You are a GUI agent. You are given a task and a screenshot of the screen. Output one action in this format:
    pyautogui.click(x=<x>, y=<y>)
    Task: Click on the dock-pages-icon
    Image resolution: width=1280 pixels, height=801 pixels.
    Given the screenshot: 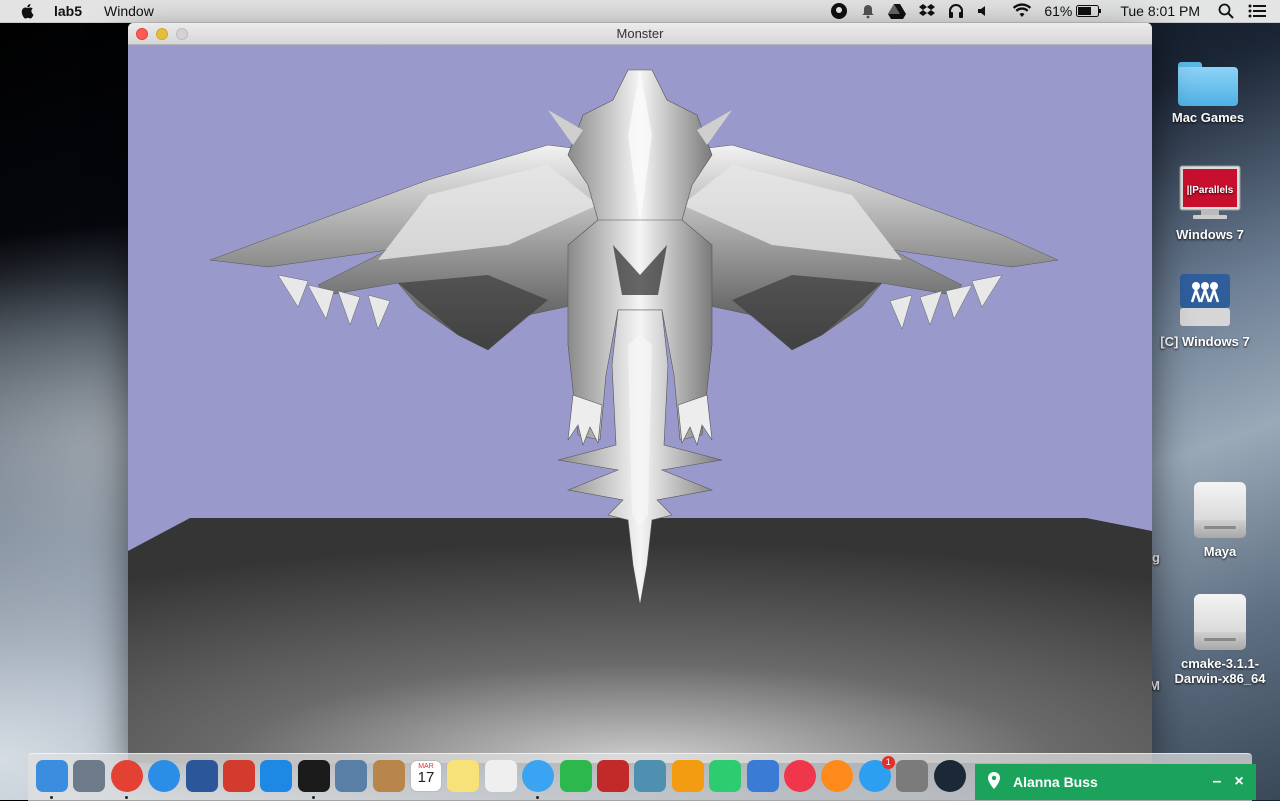 What is the action you would take?
    pyautogui.click(x=687, y=776)
    